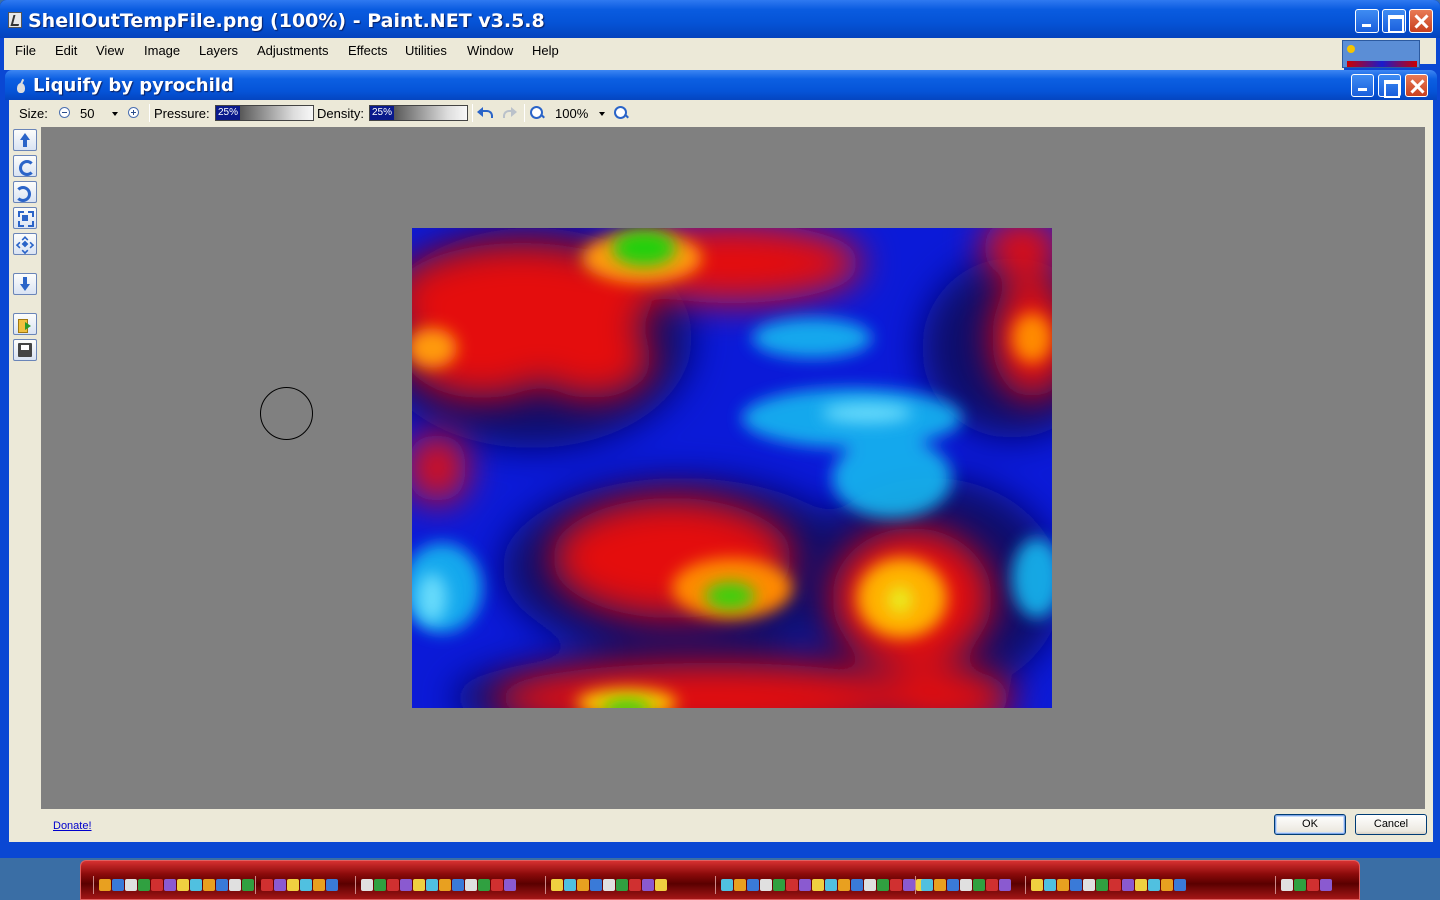  I want to click on size-dropdown-arrow-icon, so click(115, 114).